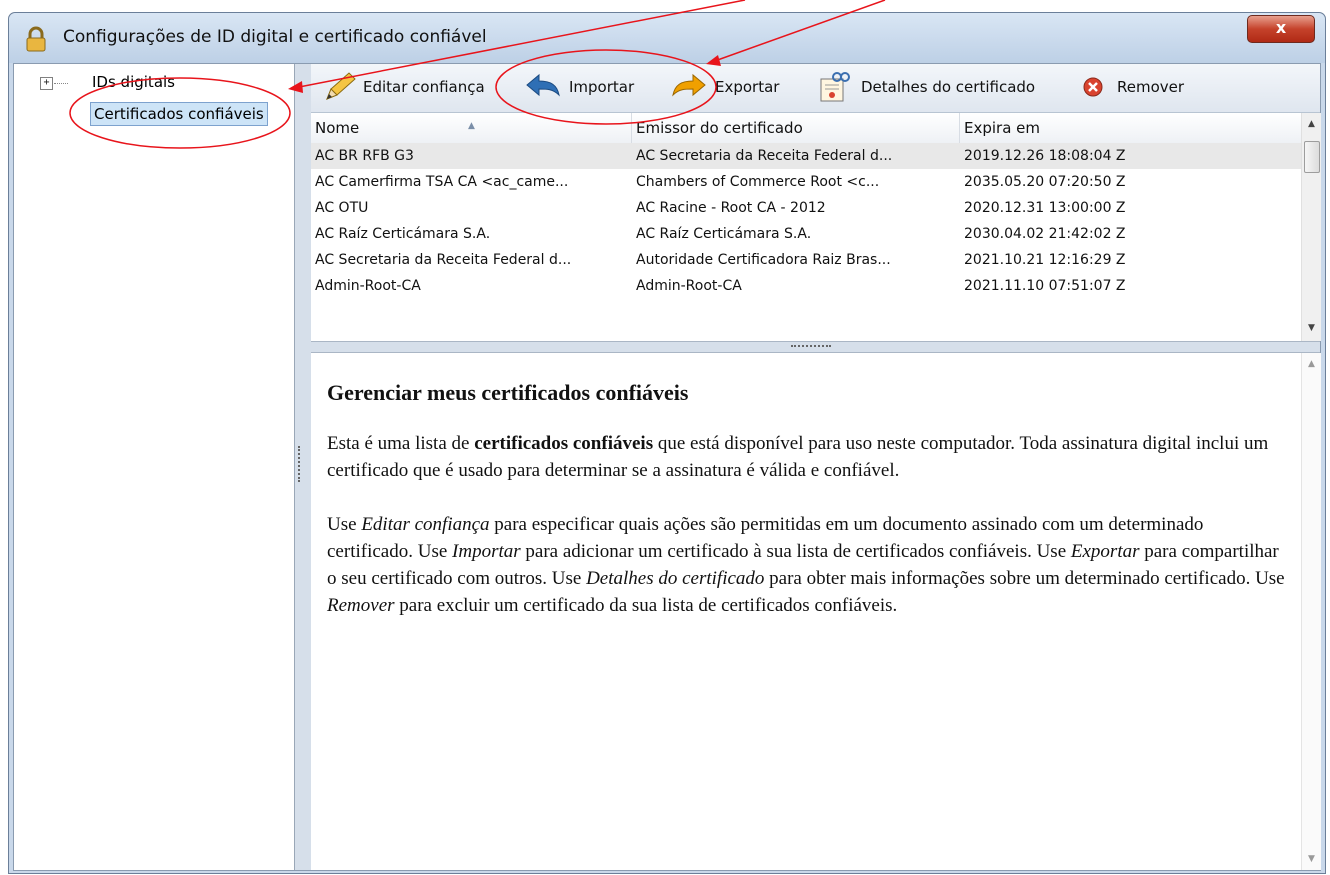 The height and width of the screenshot is (875, 1330). What do you see at coordinates (675, 578) in the screenshot?
I see `text-run-italic: Detalhes do certificado` at bounding box center [675, 578].